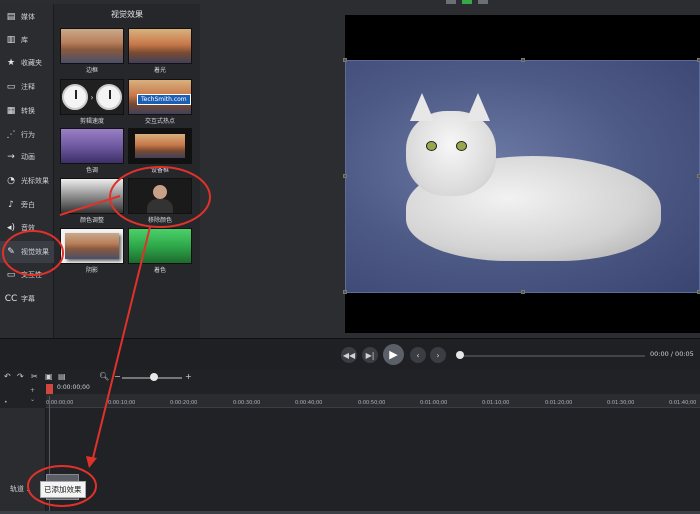 This screenshot has height=514, width=700. I want to click on effect-thumbnail: ›, so click(92, 97).